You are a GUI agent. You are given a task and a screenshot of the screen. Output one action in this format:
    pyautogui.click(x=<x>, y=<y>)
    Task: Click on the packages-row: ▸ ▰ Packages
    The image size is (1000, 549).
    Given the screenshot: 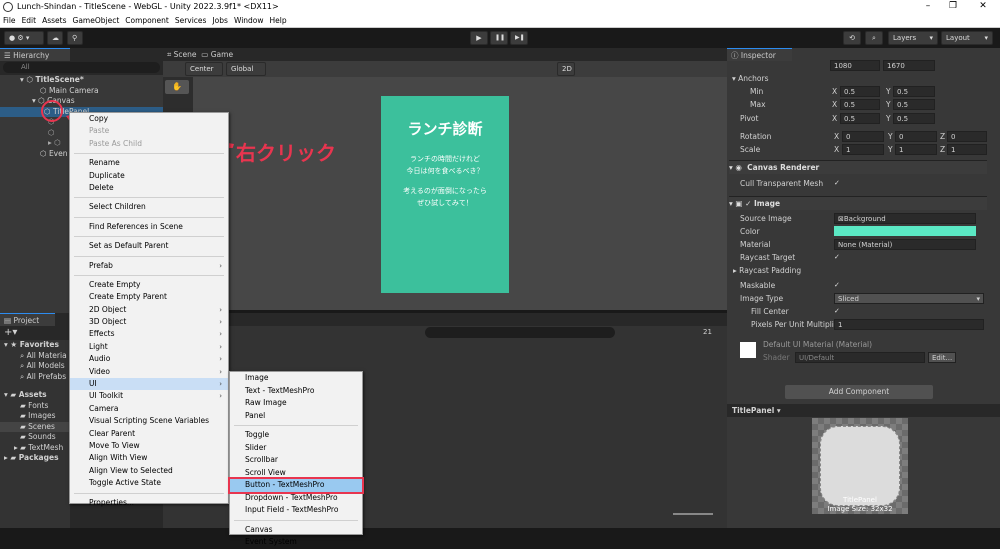 What is the action you would take?
    pyautogui.click(x=35, y=458)
    